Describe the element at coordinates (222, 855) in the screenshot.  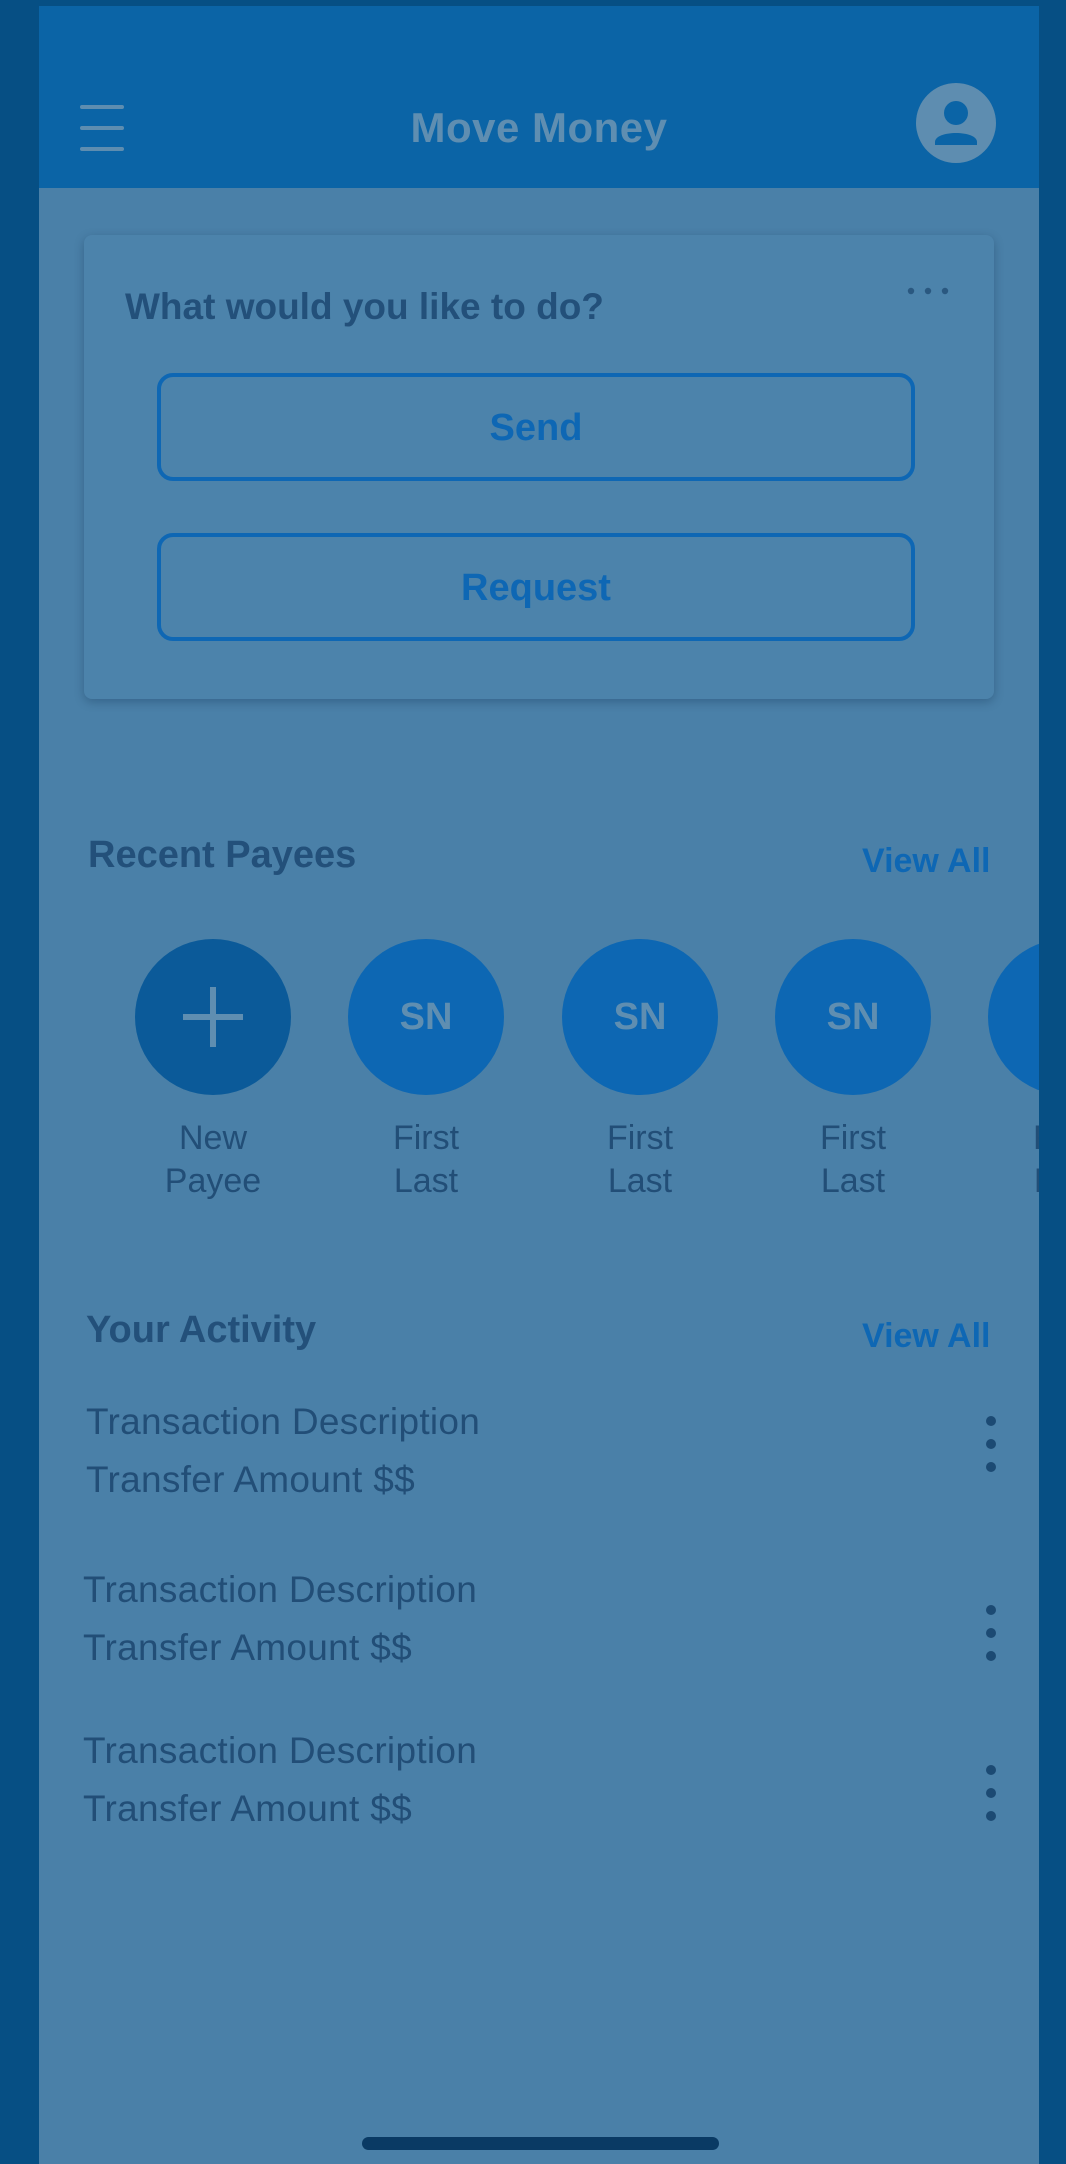
I see `recent-payees-title: Recent Payees` at that location.